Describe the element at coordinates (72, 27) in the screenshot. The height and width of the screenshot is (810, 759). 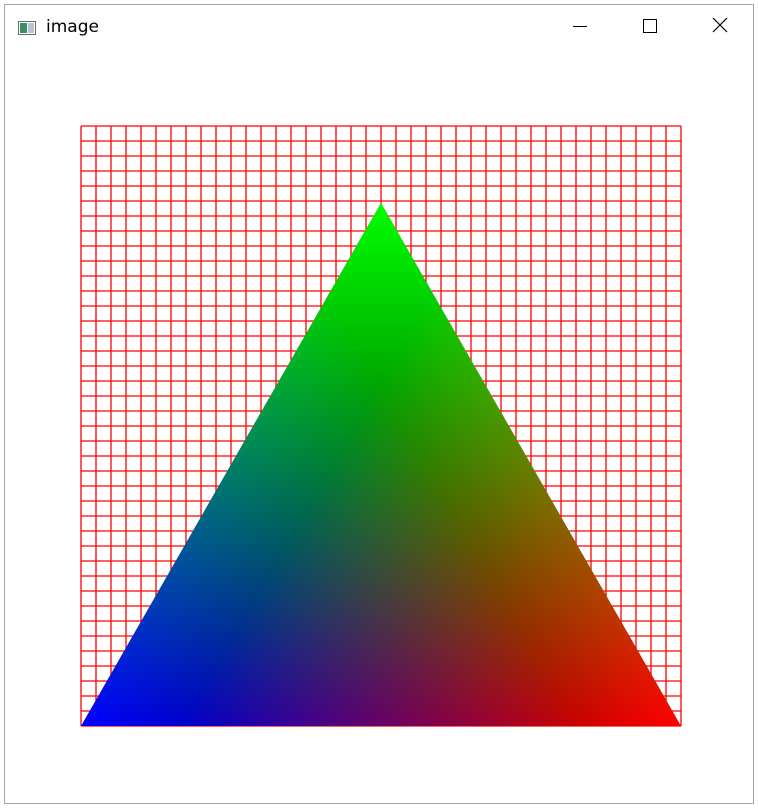
I see `window-title: image` at that location.